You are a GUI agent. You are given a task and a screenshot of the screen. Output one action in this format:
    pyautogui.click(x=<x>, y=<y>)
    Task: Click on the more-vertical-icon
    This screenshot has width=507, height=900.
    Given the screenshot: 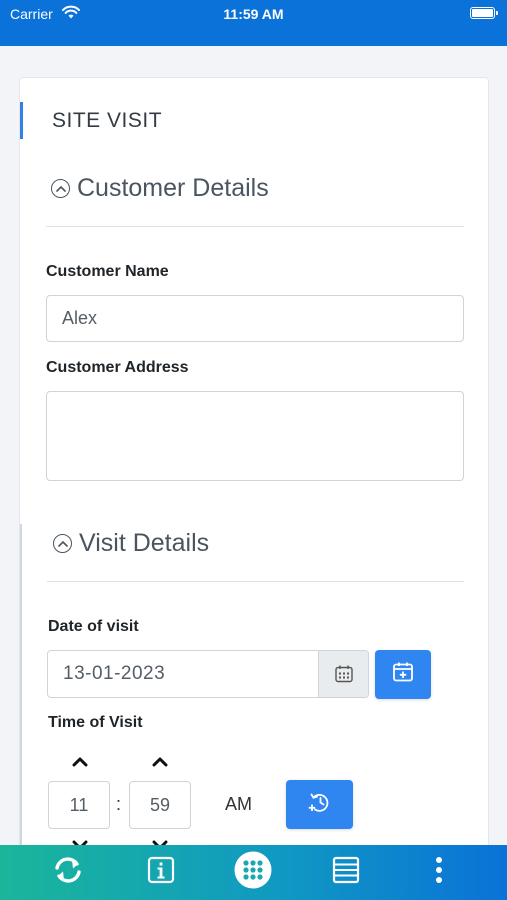 What is the action you would take?
    pyautogui.click(x=439, y=872)
    